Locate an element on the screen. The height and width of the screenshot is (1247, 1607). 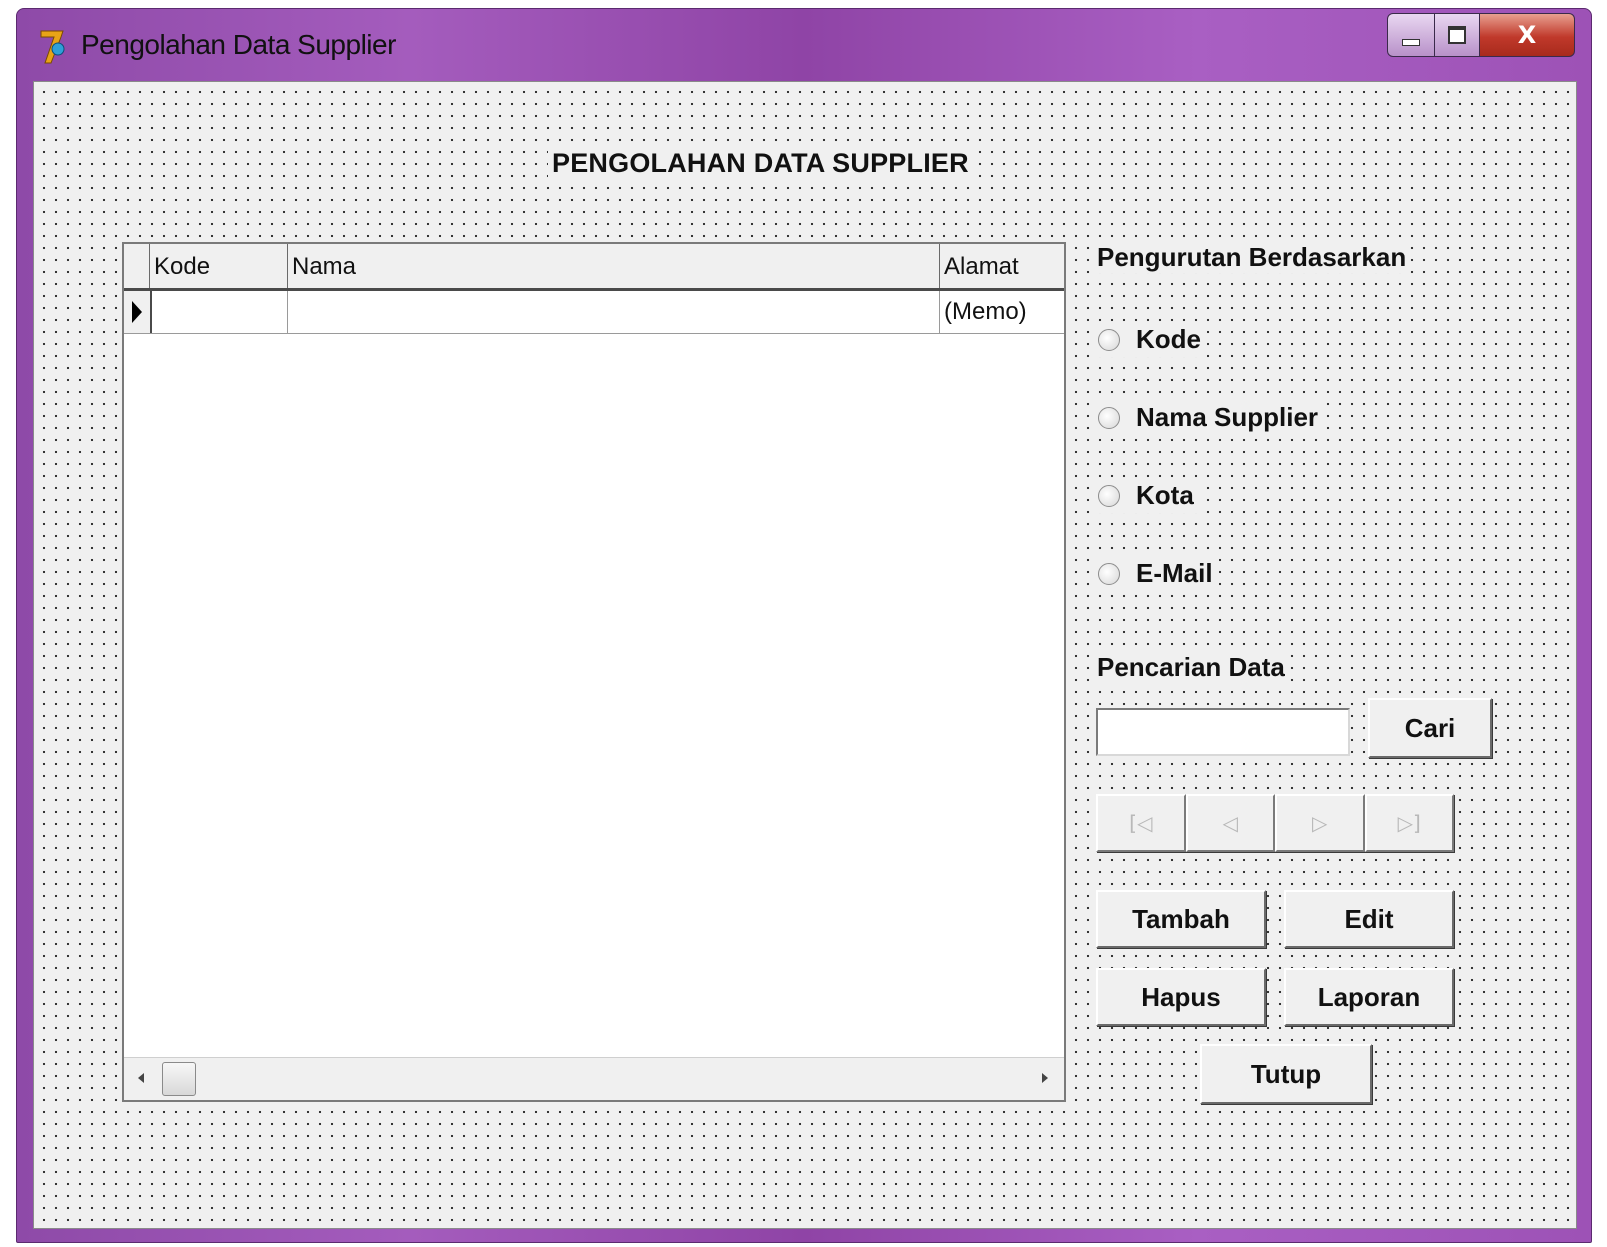
close-icon: X is located at coordinates (1527, 35).